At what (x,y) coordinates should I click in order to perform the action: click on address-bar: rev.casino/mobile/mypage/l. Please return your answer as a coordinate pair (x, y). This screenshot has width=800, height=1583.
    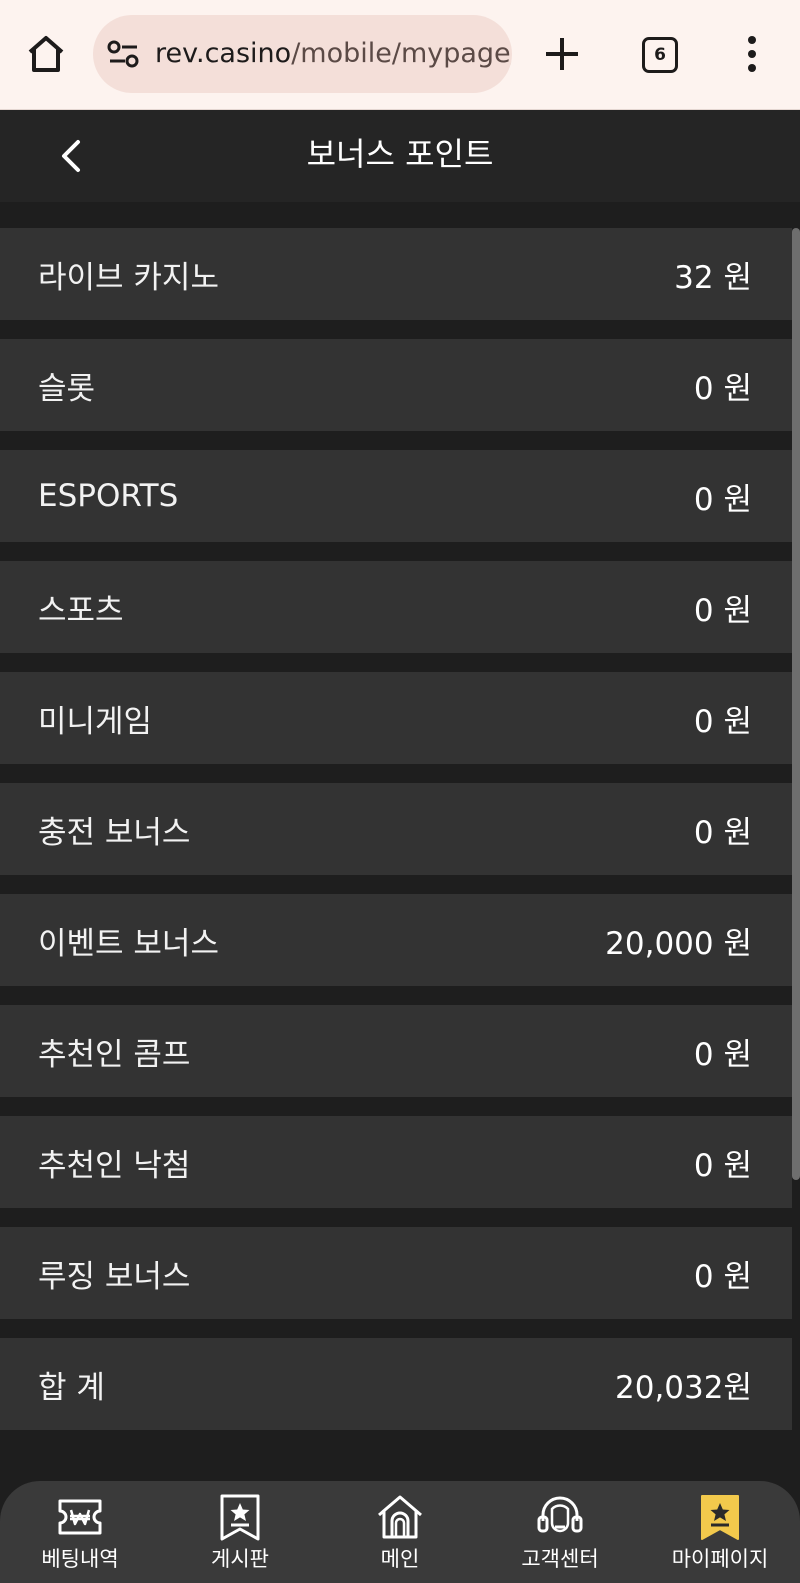
    Looking at the image, I should click on (302, 54).